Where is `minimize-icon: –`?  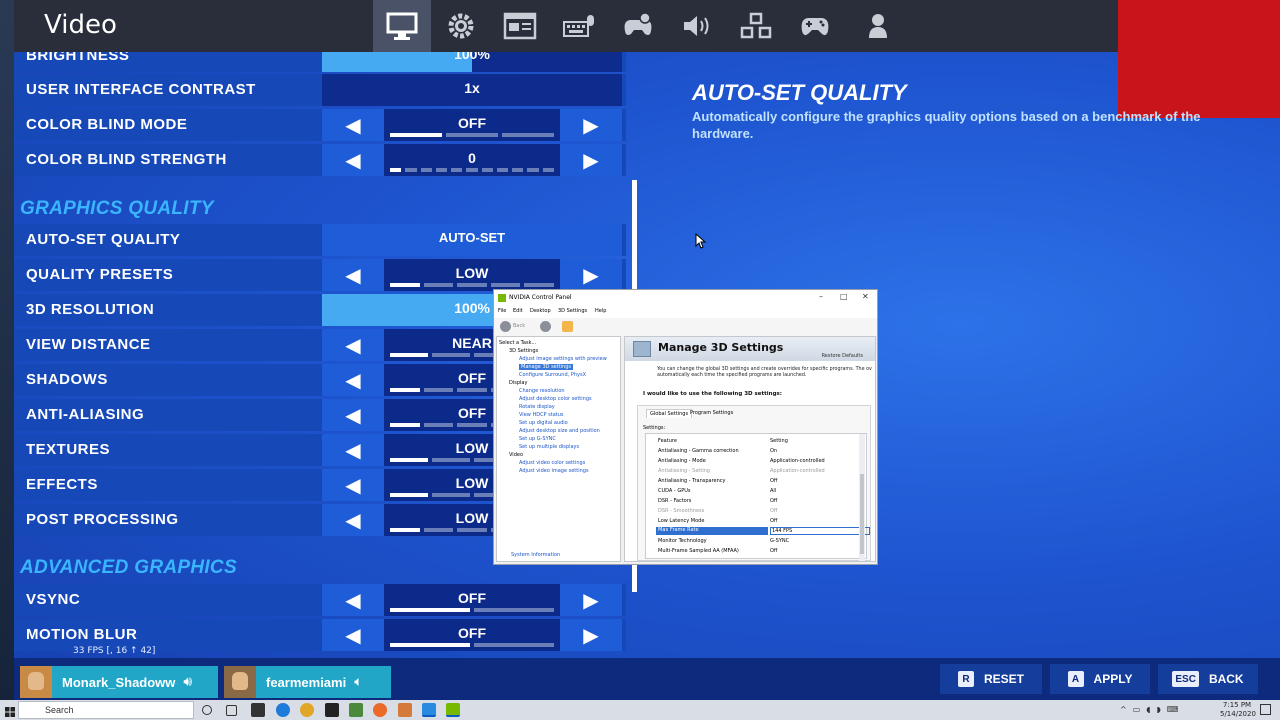 minimize-icon: – is located at coordinates (821, 296).